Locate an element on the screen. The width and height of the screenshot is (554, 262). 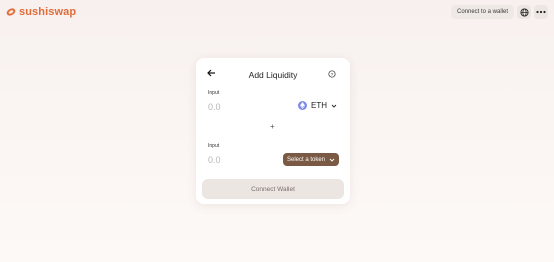
ethereum-icon is located at coordinates (302, 105).